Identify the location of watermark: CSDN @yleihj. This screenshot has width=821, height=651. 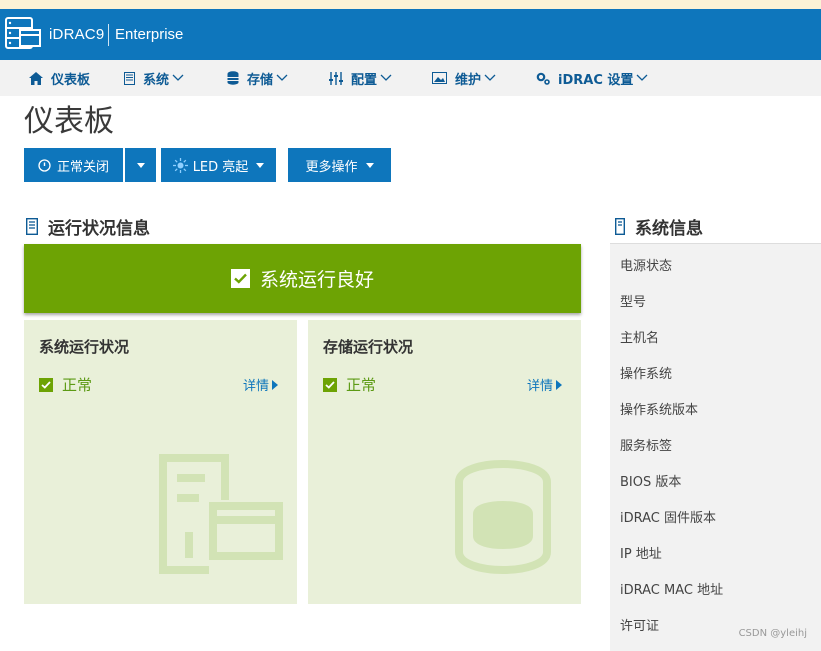
(772, 633).